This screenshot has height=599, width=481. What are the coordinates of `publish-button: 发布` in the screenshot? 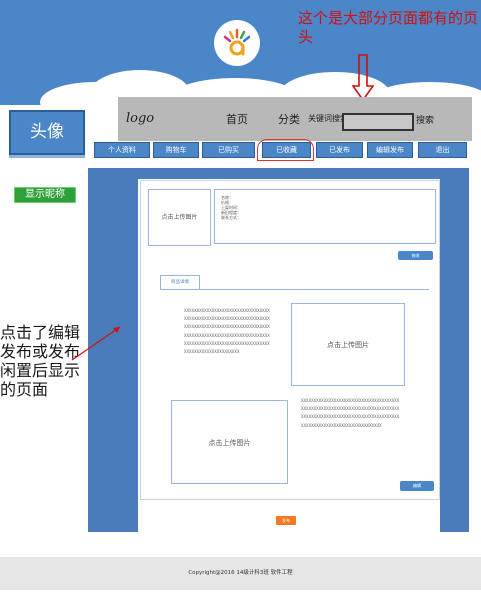 It's located at (286, 520).